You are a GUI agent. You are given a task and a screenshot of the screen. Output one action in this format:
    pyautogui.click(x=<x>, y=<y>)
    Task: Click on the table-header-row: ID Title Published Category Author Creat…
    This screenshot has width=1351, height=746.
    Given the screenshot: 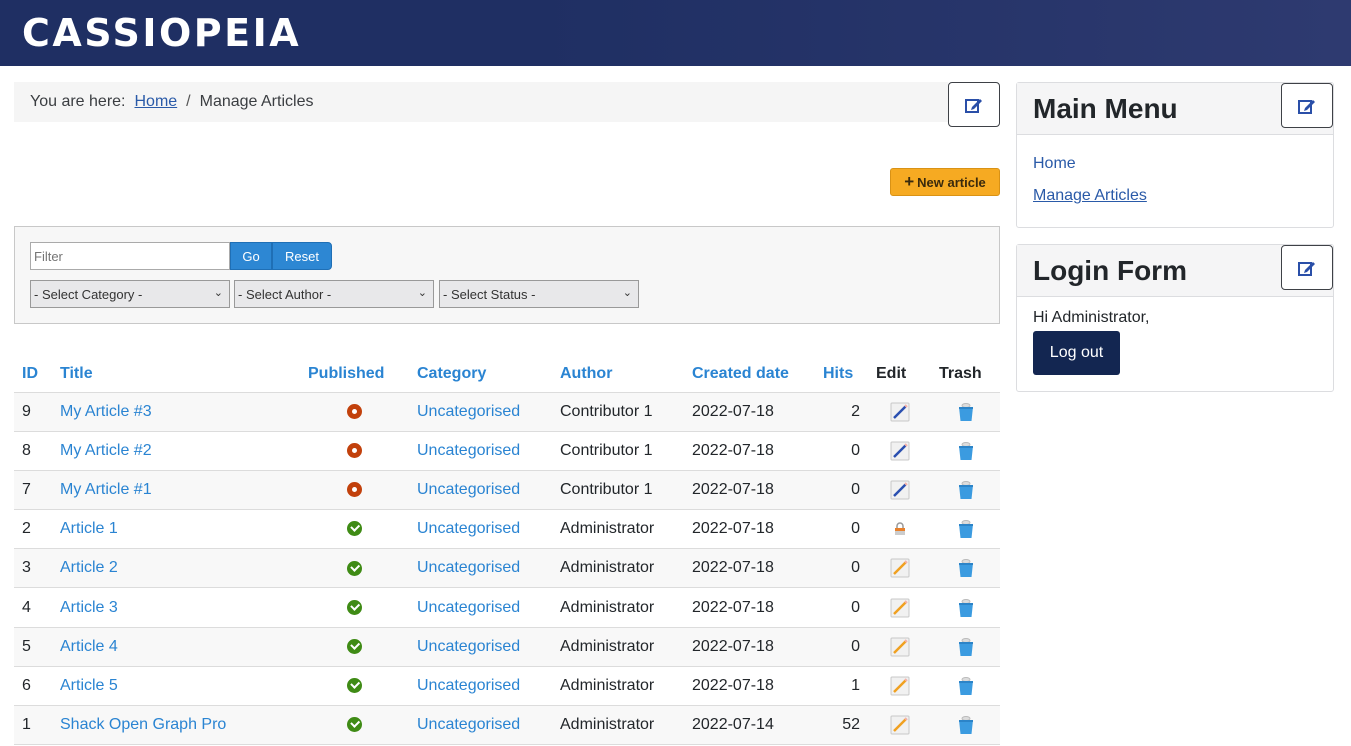 What is the action you would take?
    pyautogui.click(x=507, y=374)
    